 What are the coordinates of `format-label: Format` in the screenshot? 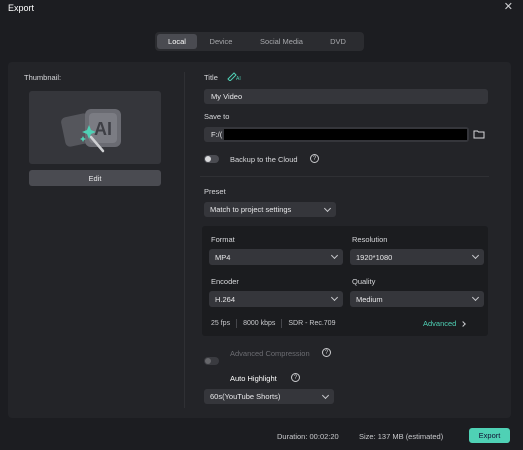 It's located at (223, 239).